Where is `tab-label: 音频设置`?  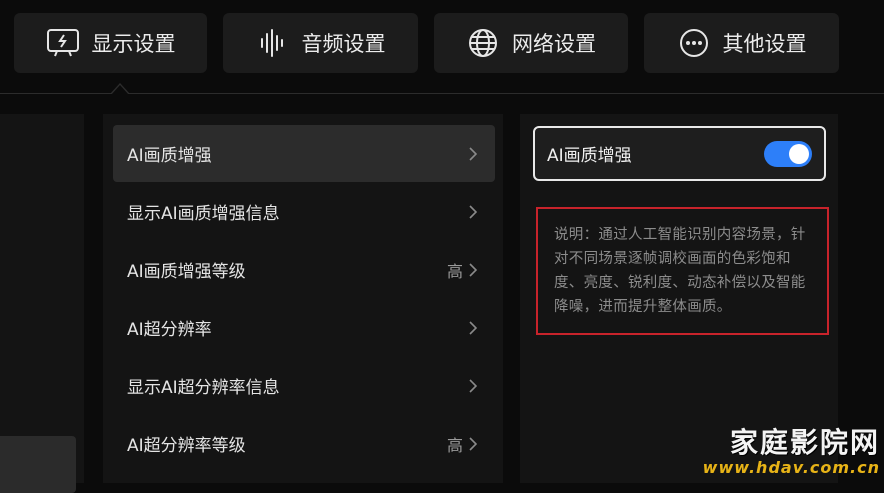
tab-label: 音频设置 is located at coordinates (343, 44).